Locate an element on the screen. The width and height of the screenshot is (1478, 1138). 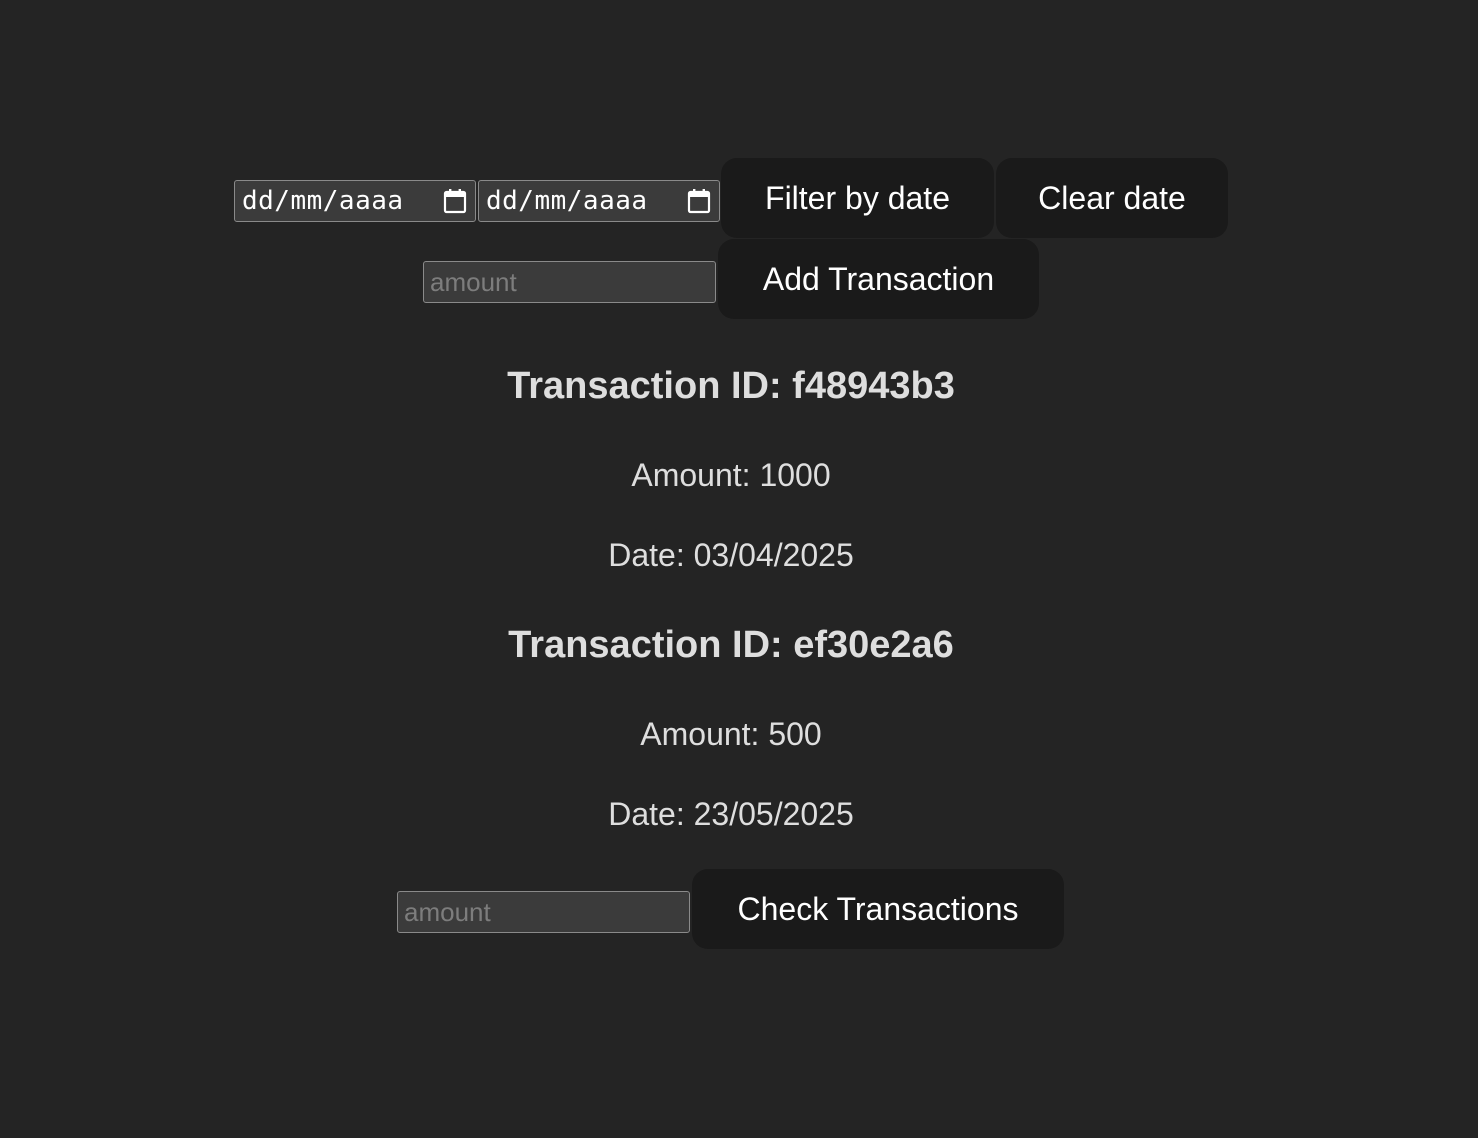
start-date-placeholder: dd/mm/aaaa is located at coordinates (323, 201).